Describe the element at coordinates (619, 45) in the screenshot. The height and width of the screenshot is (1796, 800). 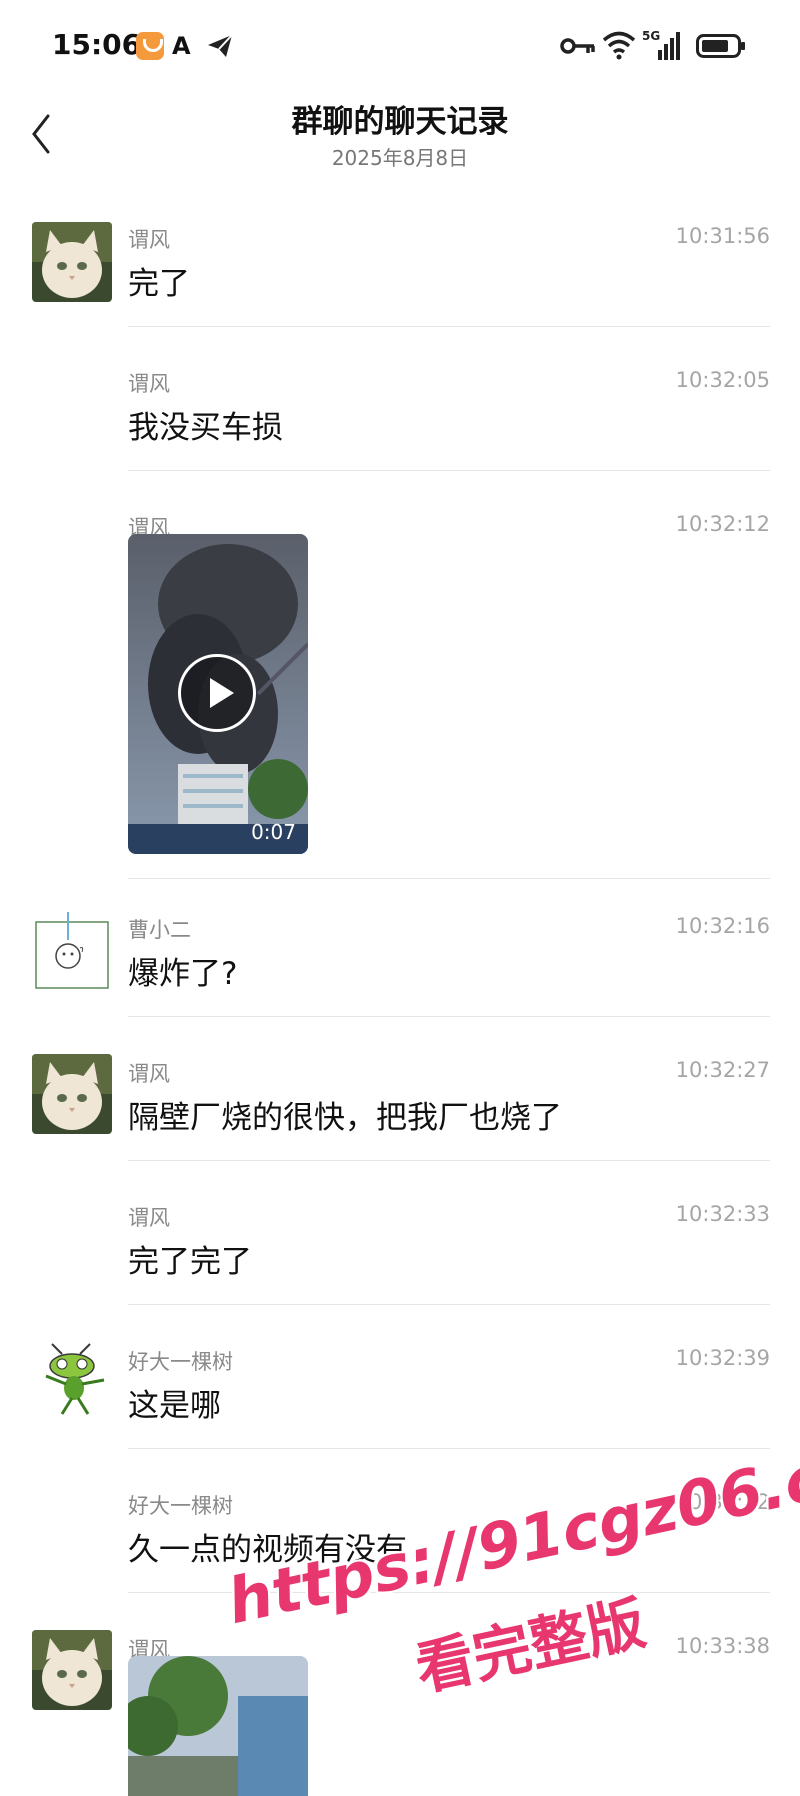
I see `wifi-icon` at that location.